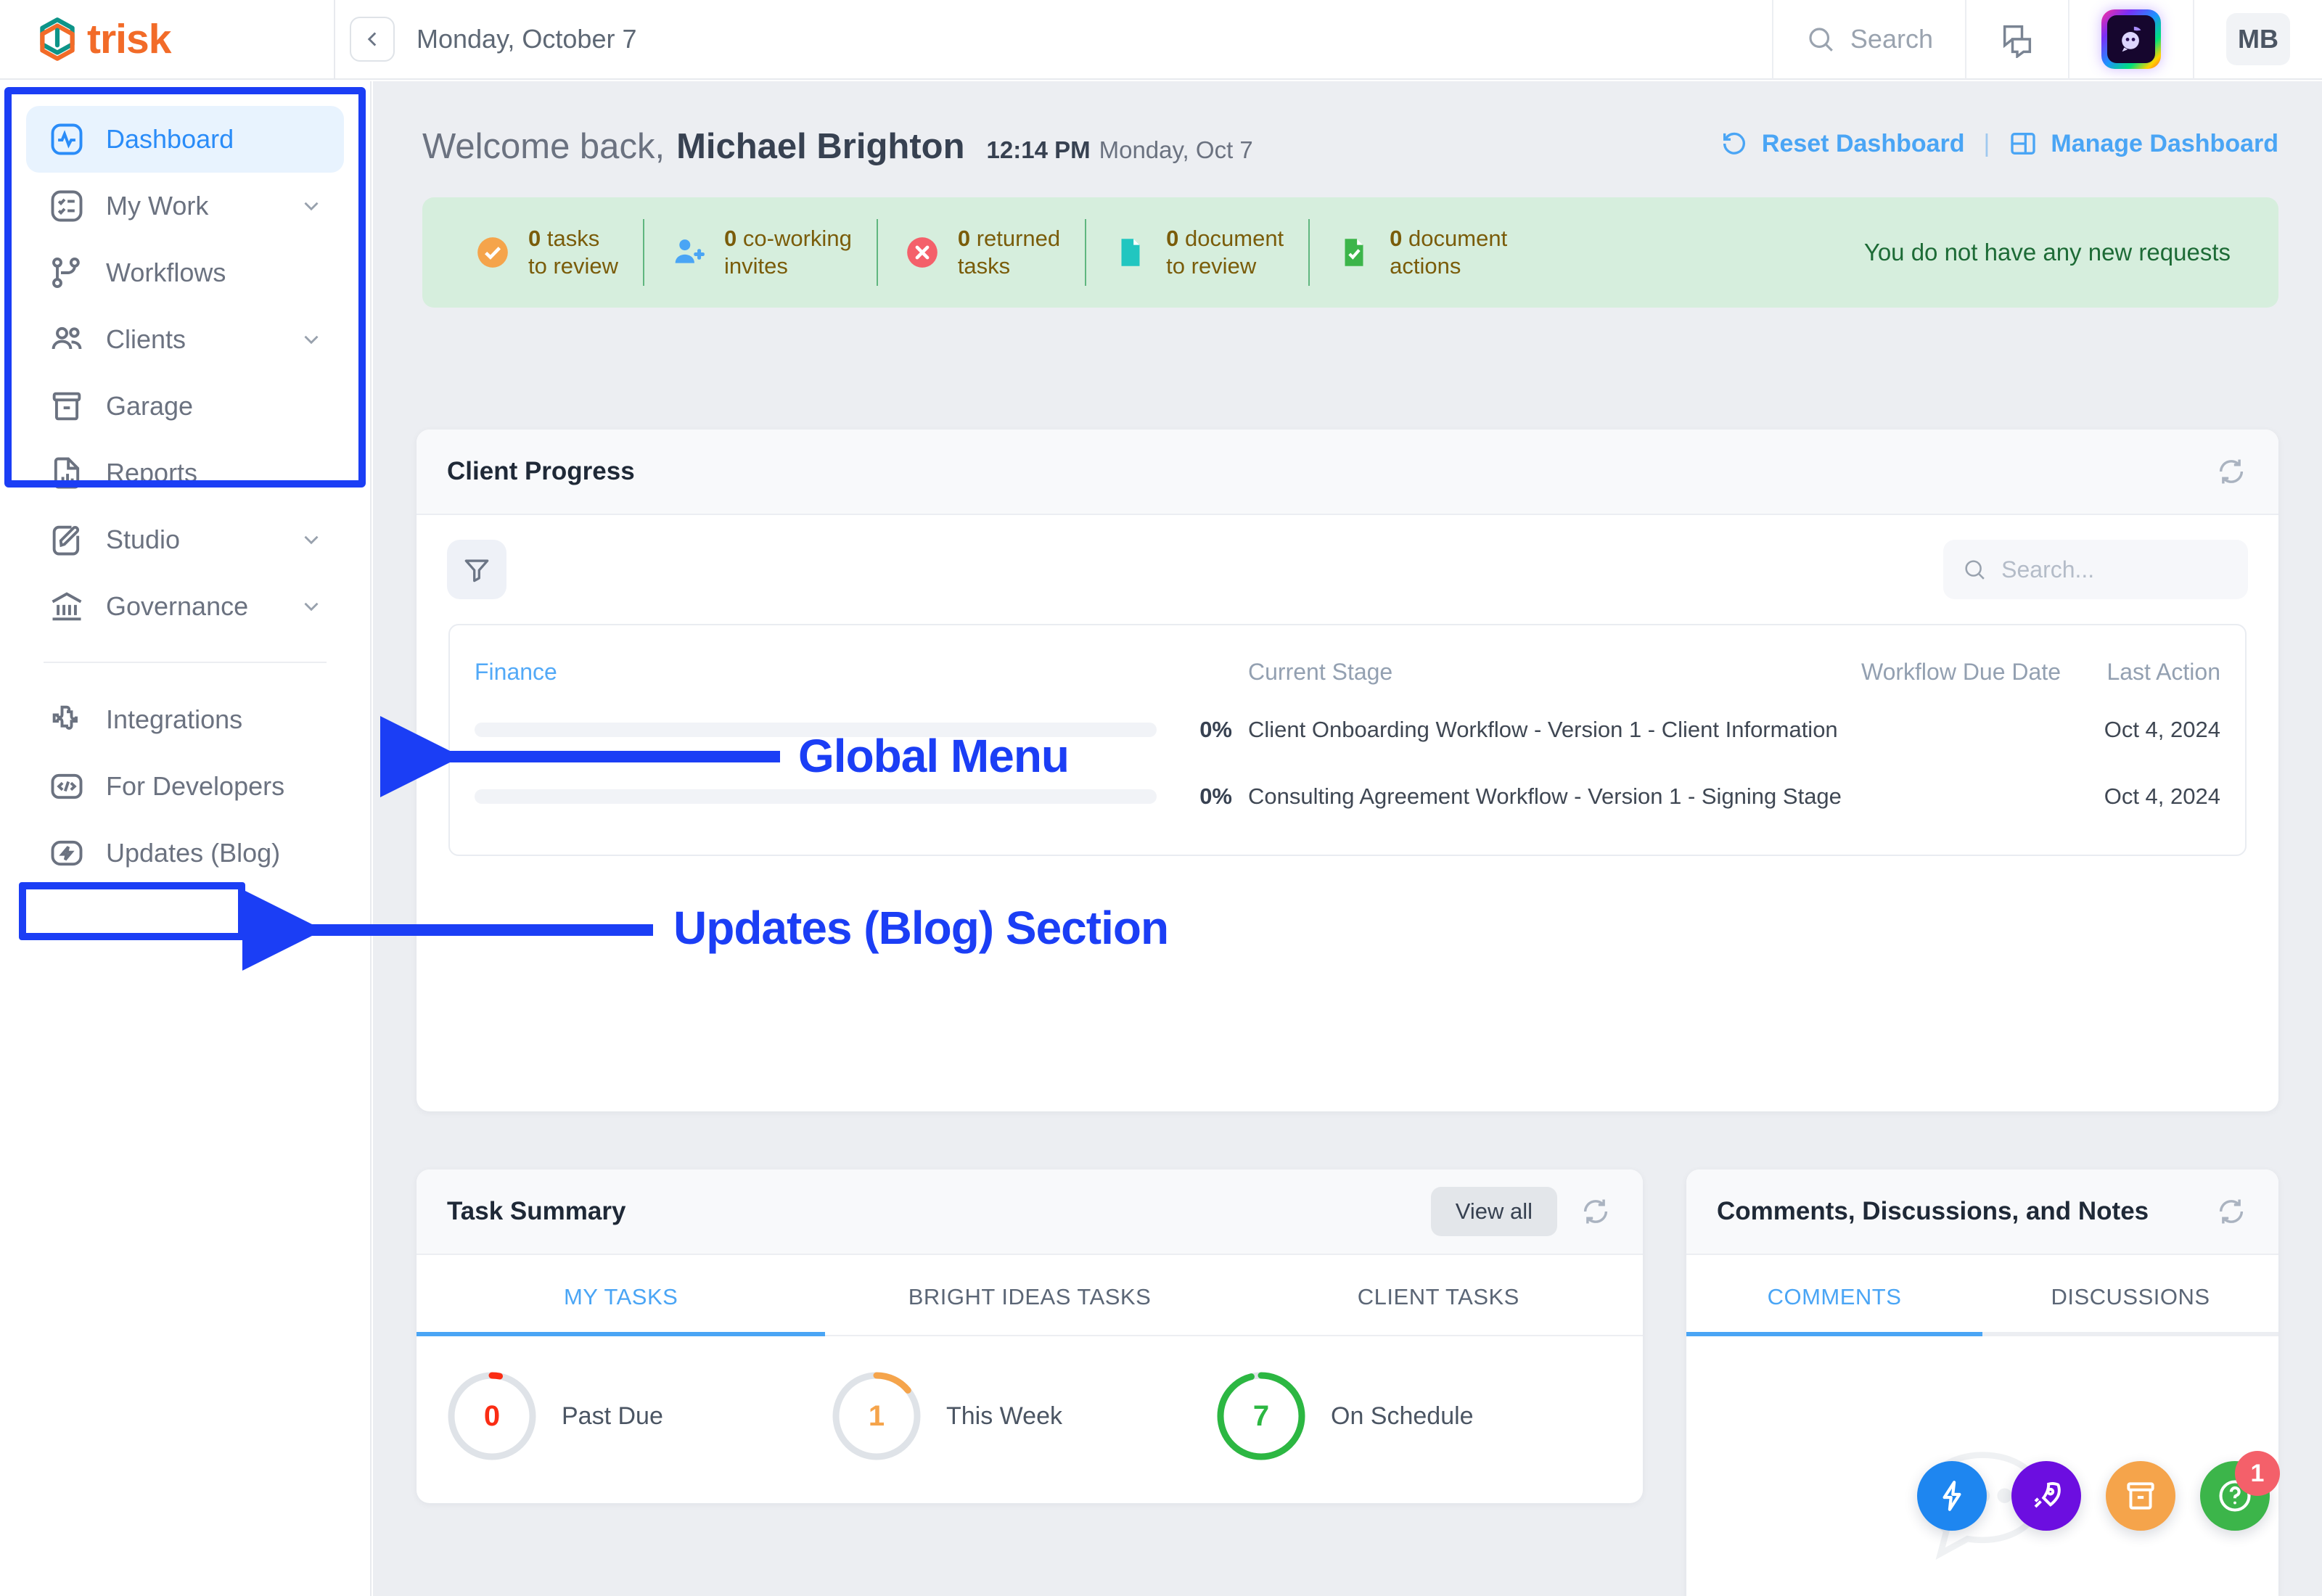 This screenshot has height=1596, width=2322. I want to click on tab-bright-ideas-tasks: BRIGHT IDEAS TASKS, so click(1029, 1295).